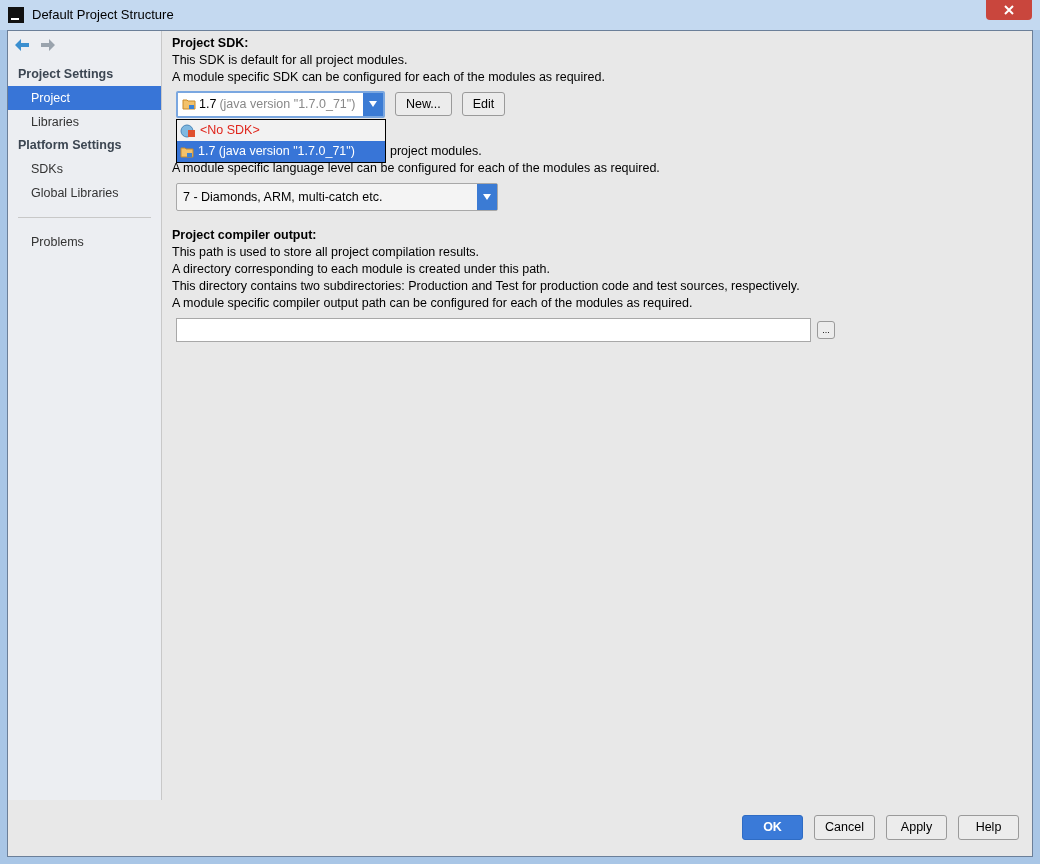 This screenshot has width=1040, height=864. I want to click on dropdown-option: 1.7 (java version "1.7.0_71"), so click(281, 151).